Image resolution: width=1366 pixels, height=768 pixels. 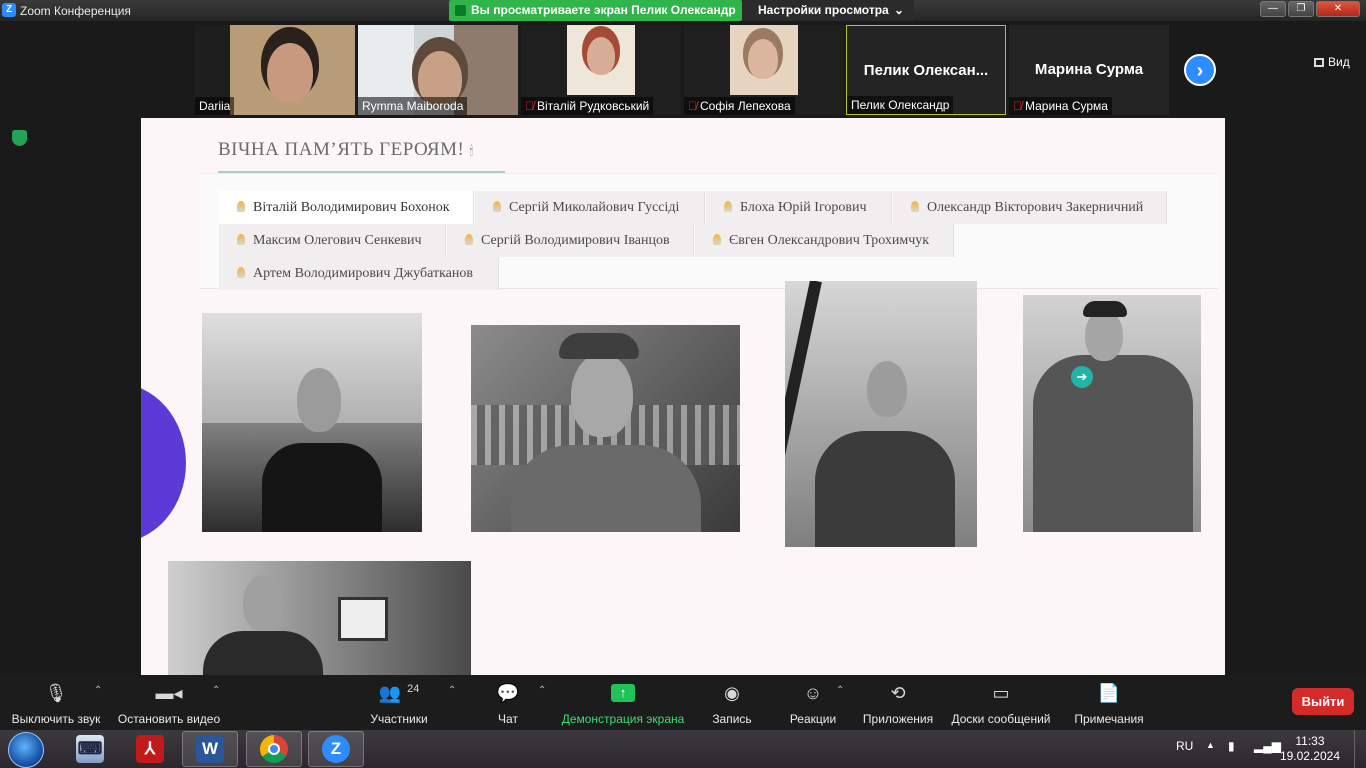 What do you see at coordinates (803, 207) in the screenshot?
I see `tab-label: Блоха Юрій Ігорович` at bounding box center [803, 207].